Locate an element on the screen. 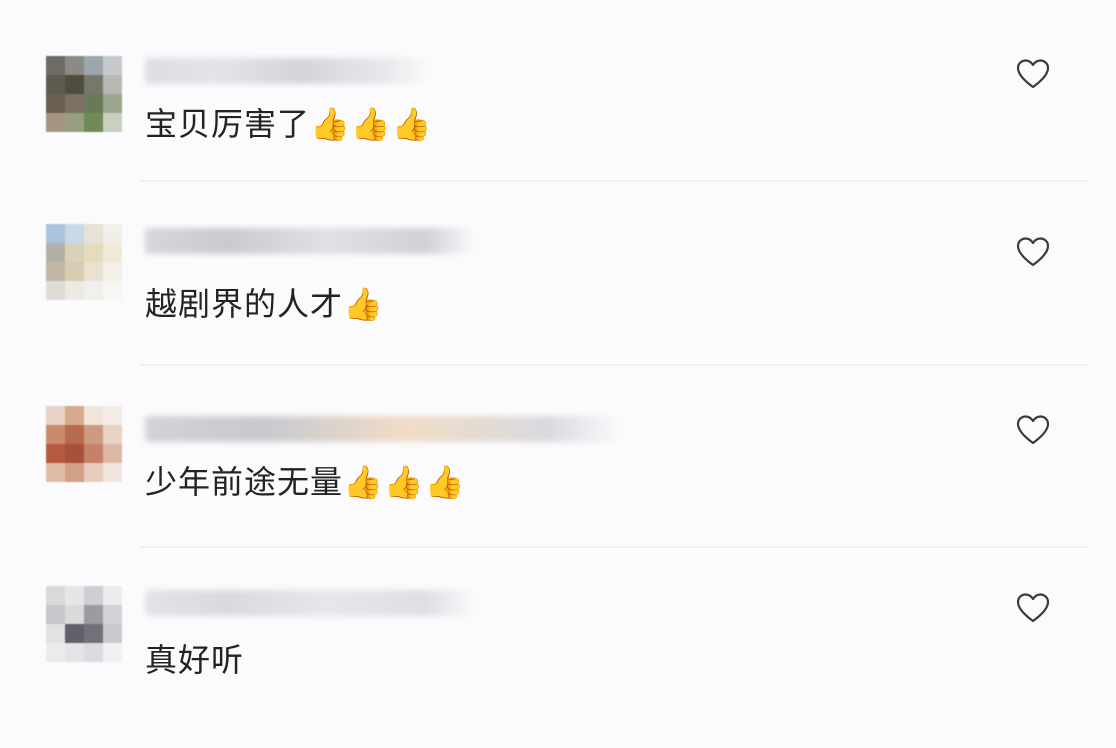 The width and height of the screenshot is (1116, 748). comment-text: 宝贝厉害了👍👍👍 is located at coordinates (289, 124).